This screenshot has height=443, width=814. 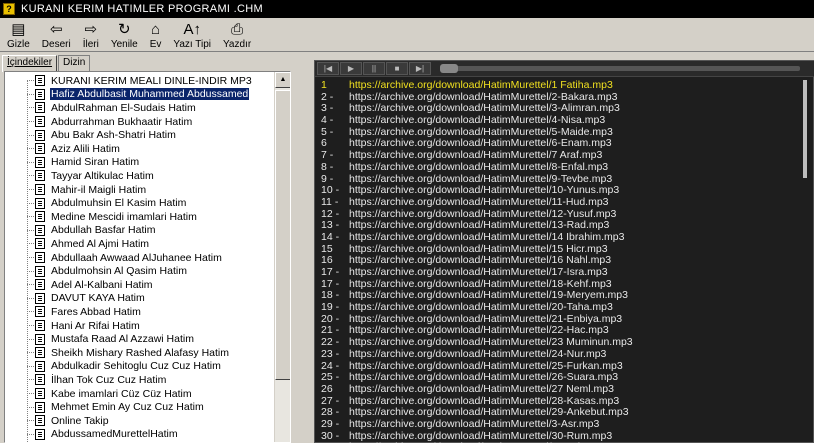 I want to click on tree-item: Online Takip, so click(x=68, y=421).